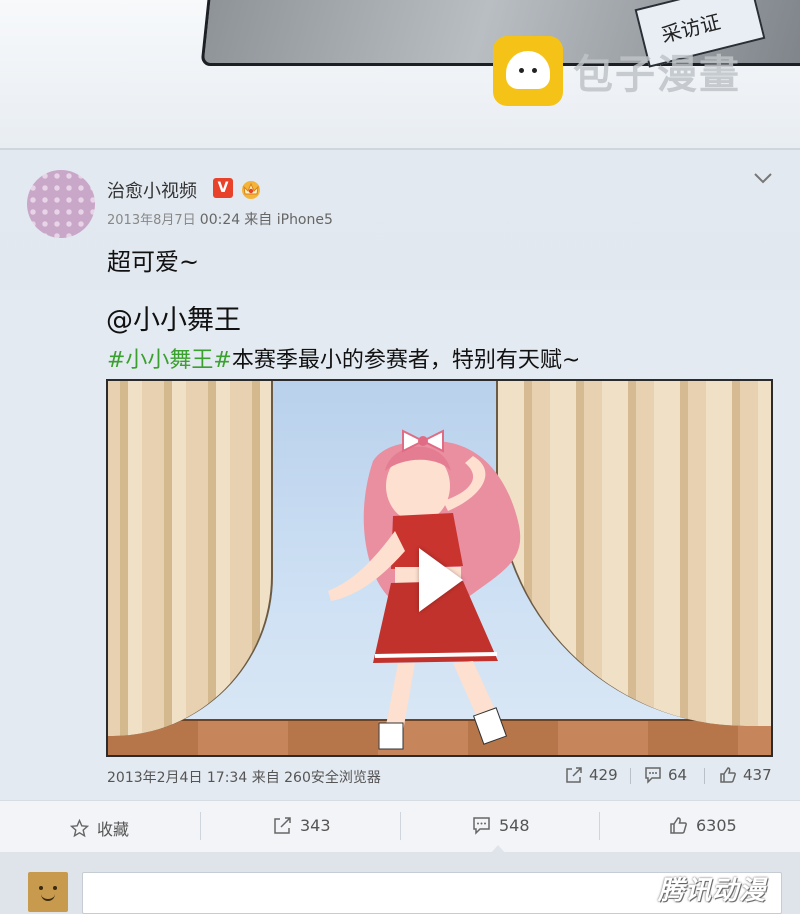 Image resolution: width=800 pixels, height=914 pixels. I want to click on quoted-comment-count: 64, so click(678, 775).